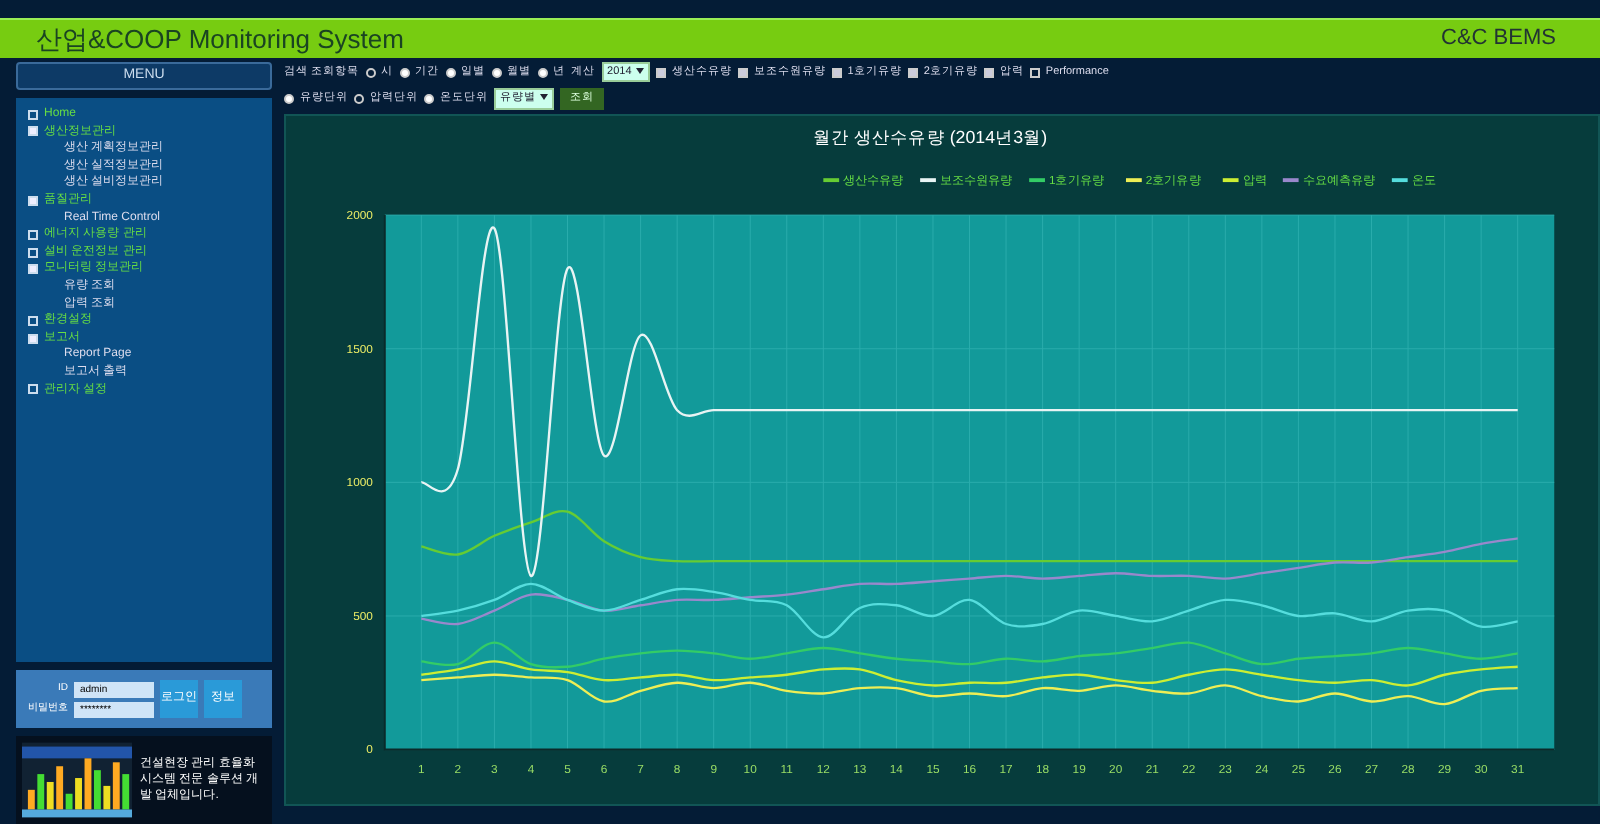  Describe the element at coordinates (220, 39) in the screenshot. I see `app-title: 산업&COOP Monitoring System` at that location.